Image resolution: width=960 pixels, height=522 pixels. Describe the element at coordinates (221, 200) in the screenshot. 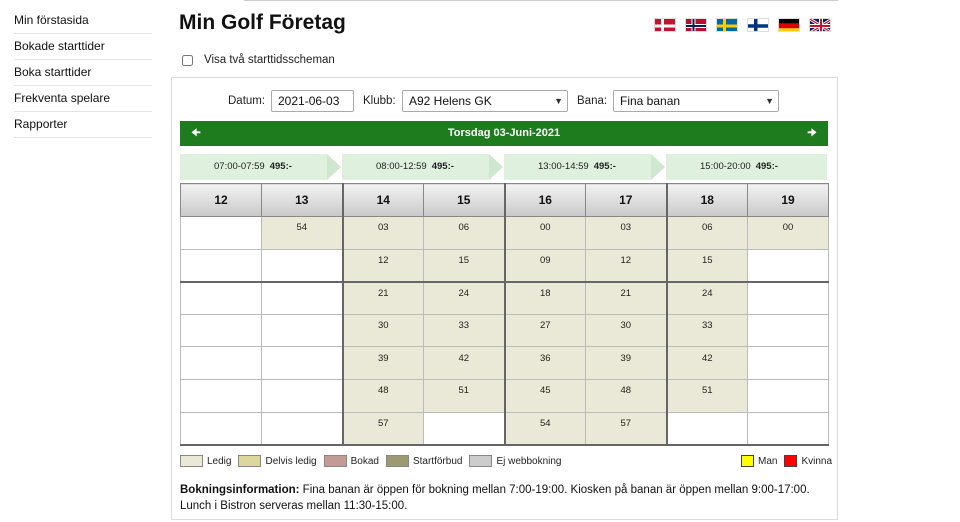

I see `hour-header: 12` at that location.